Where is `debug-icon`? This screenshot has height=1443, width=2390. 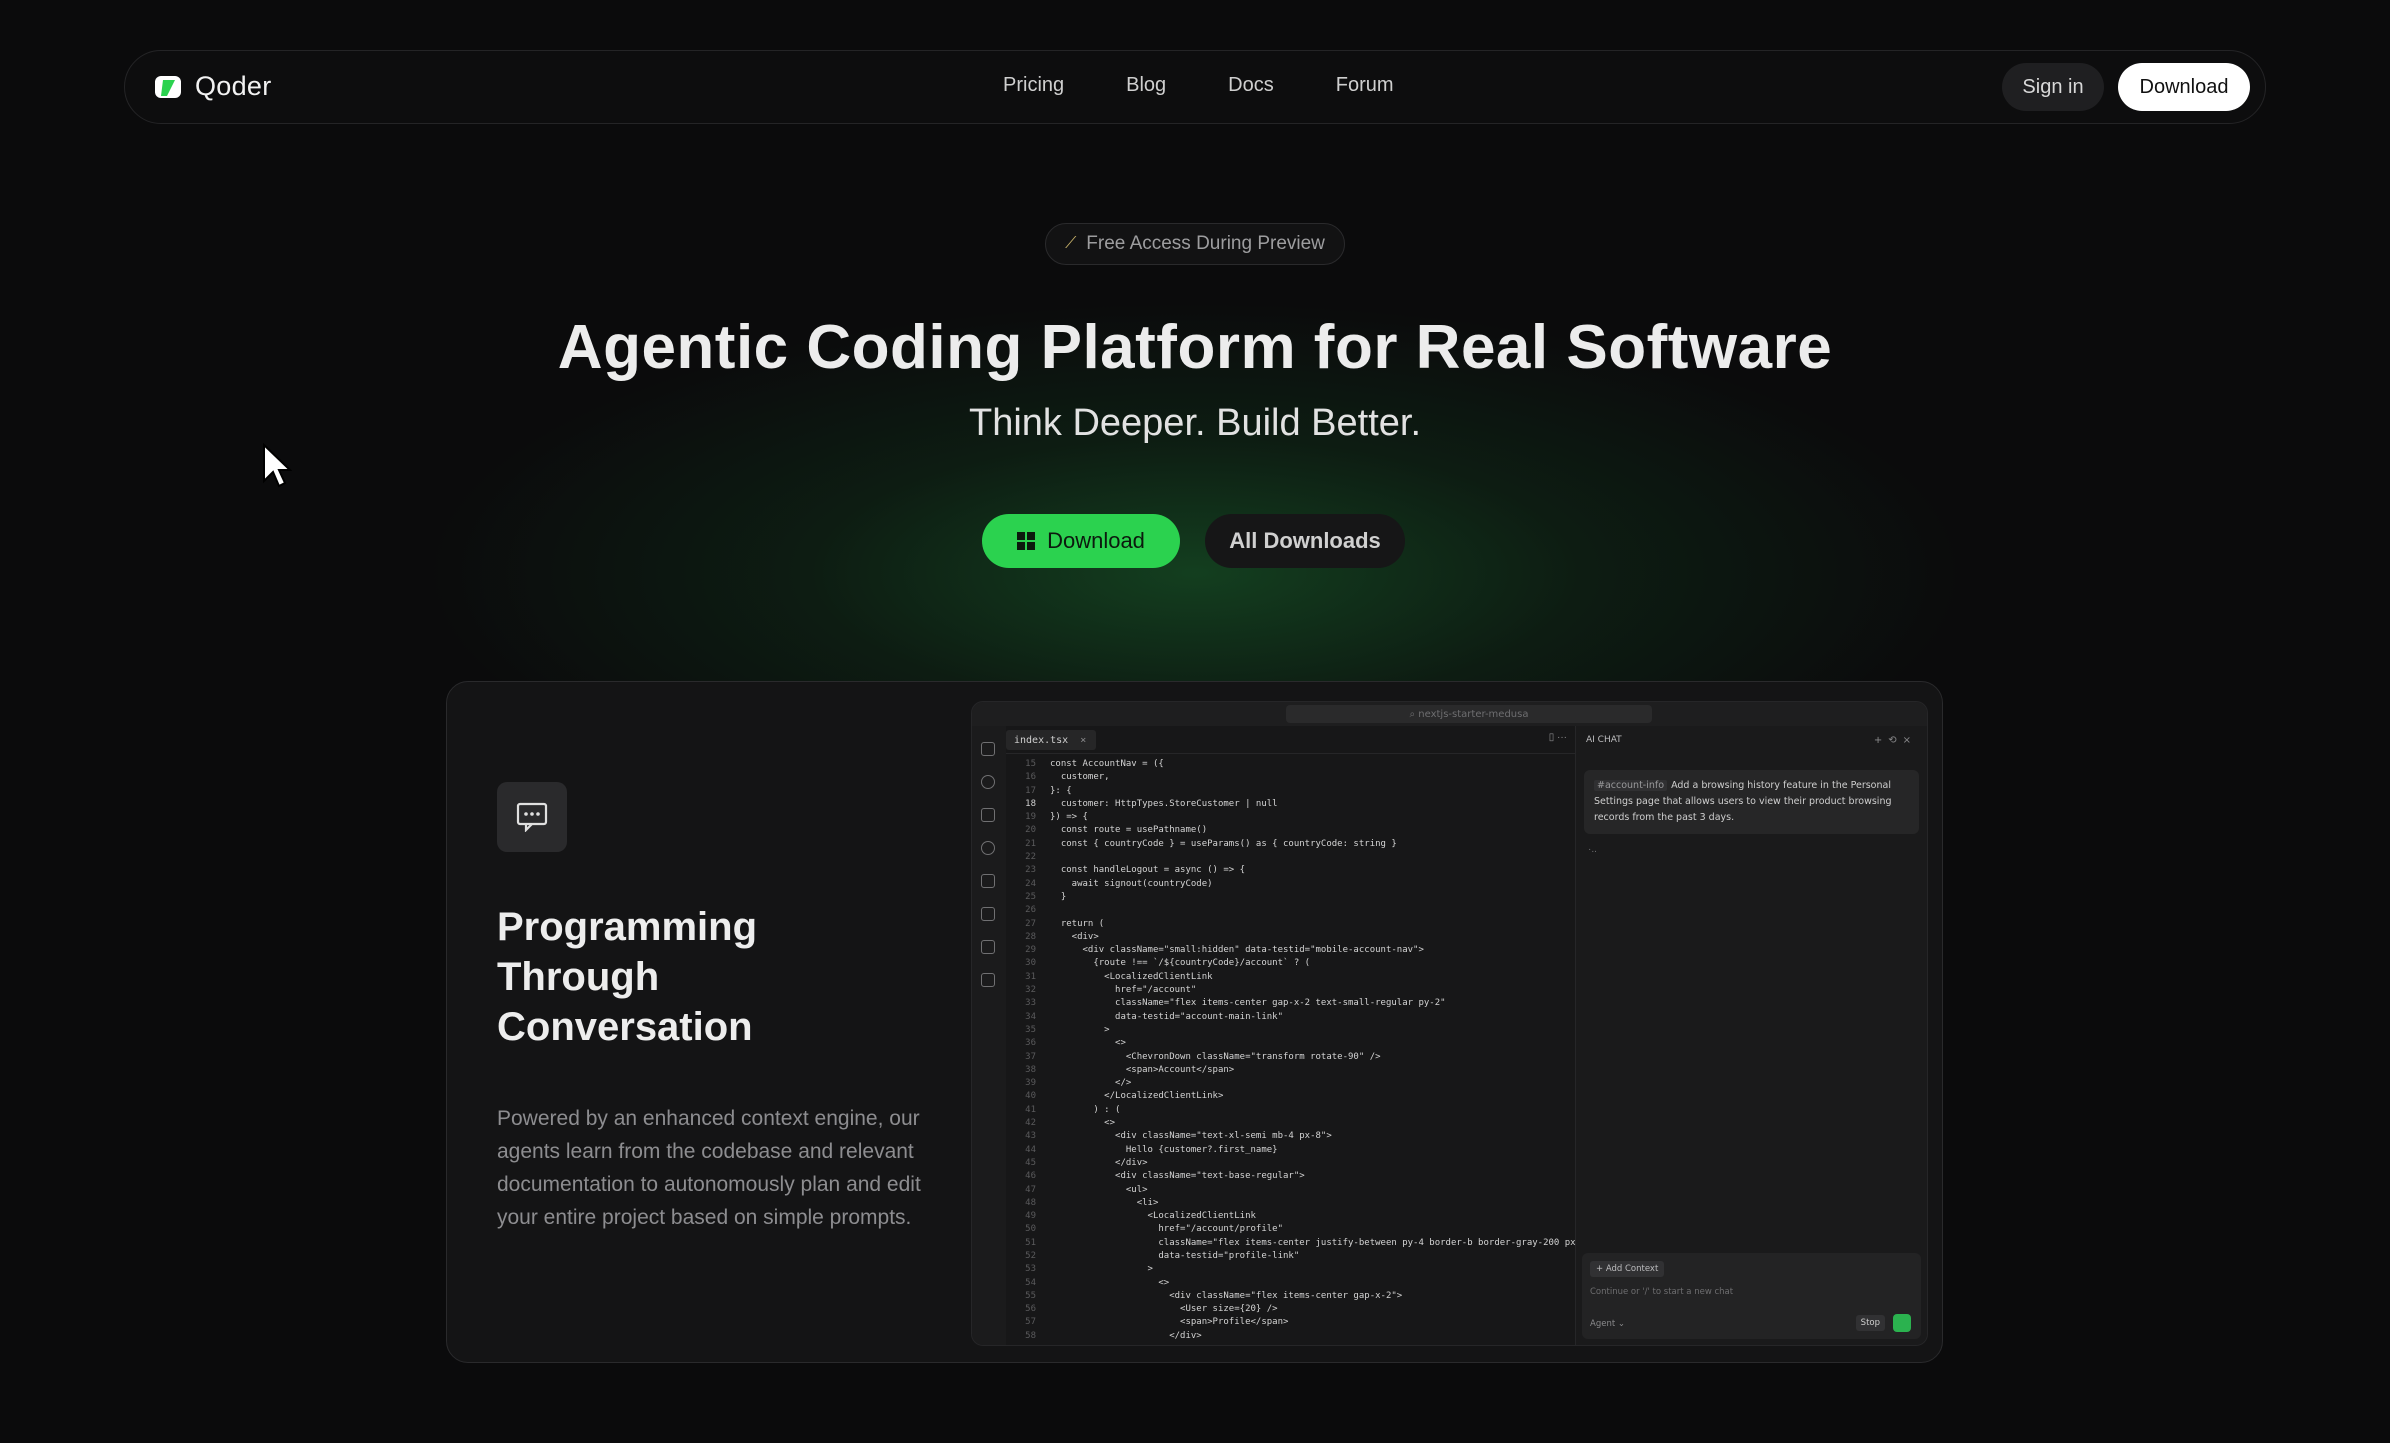 debug-icon is located at coordinates (988, 848).